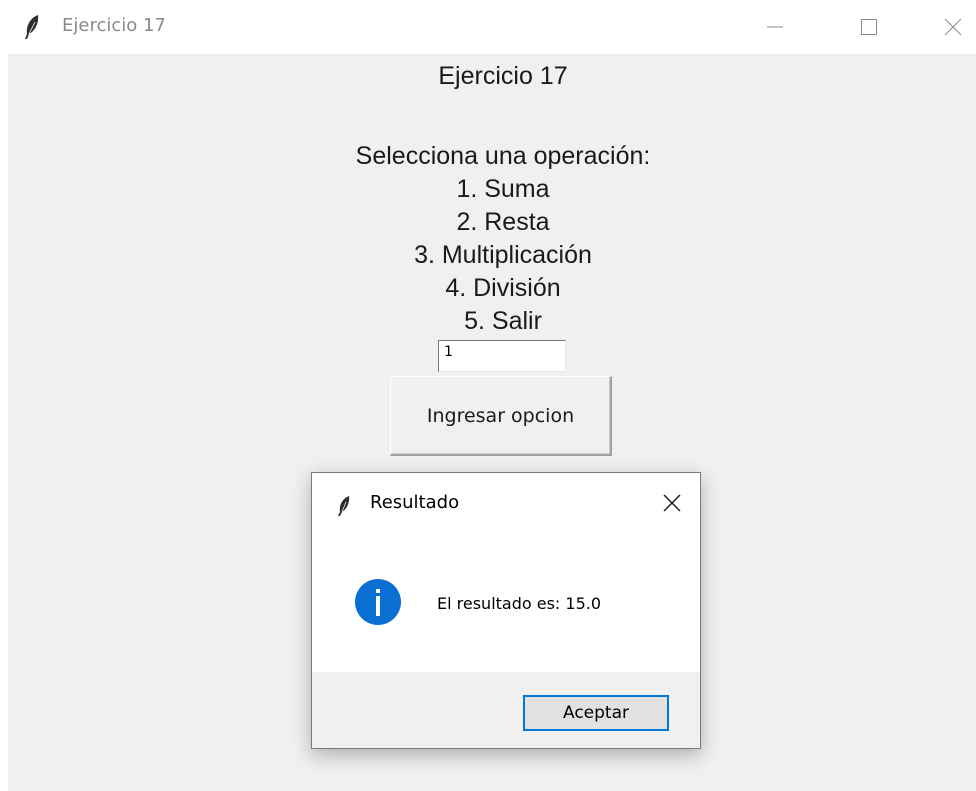 The width and height of the screenshot is (976, 791). What do you see at coordinates (596, 713) in the screenshot?
I see `accept-button: Aceptar` at bounding box center [596, 713].